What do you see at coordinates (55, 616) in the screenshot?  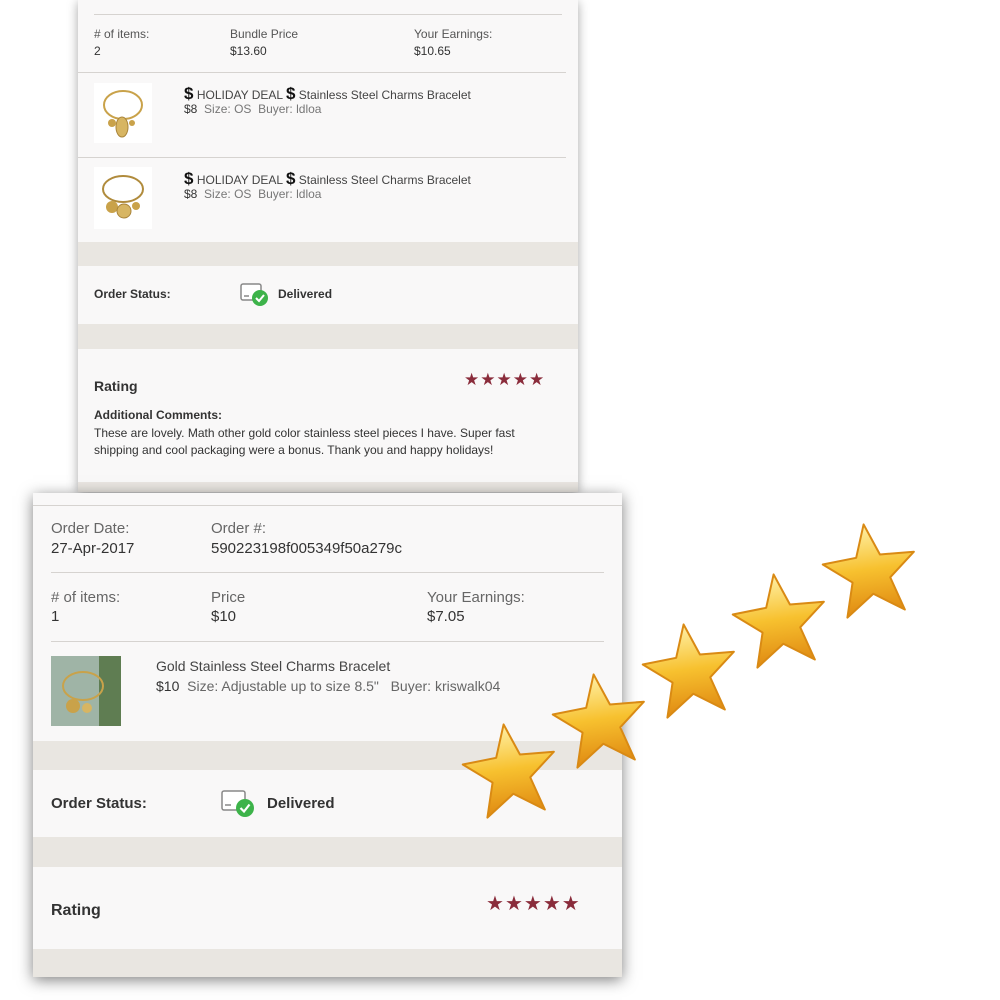 I see `items-value: 1` at bounding box center [55, 616].